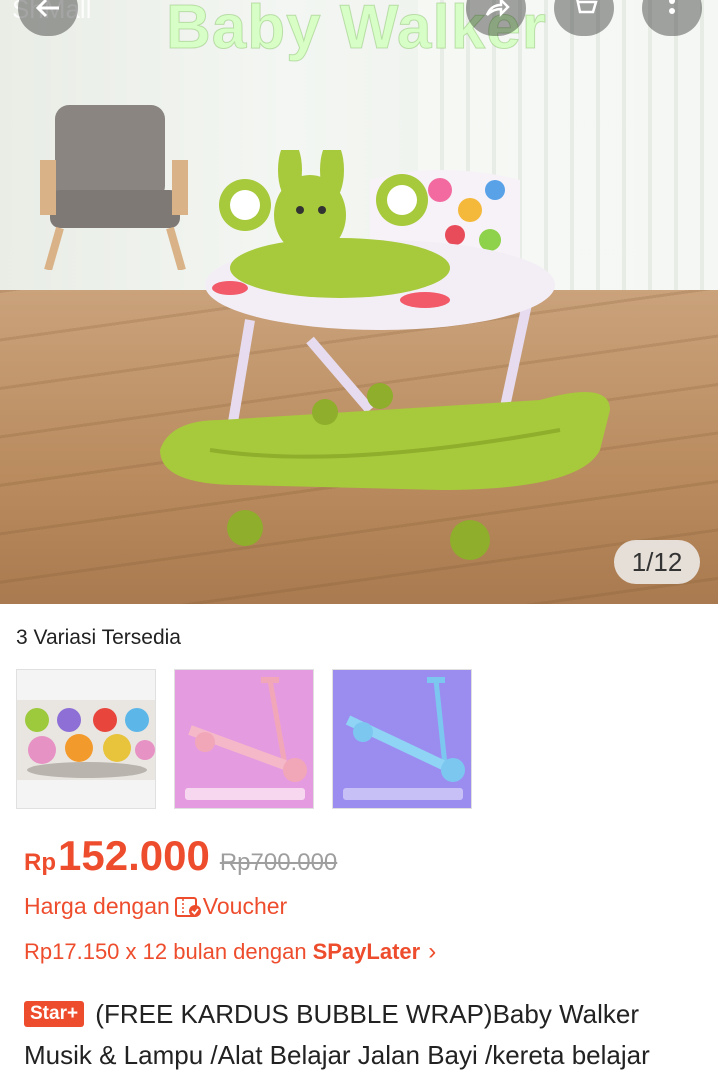 Image resolution: width=718 pixels, height=1081 pixels. I want to click on star-plus-badge: Star+, so click(54, 1014).